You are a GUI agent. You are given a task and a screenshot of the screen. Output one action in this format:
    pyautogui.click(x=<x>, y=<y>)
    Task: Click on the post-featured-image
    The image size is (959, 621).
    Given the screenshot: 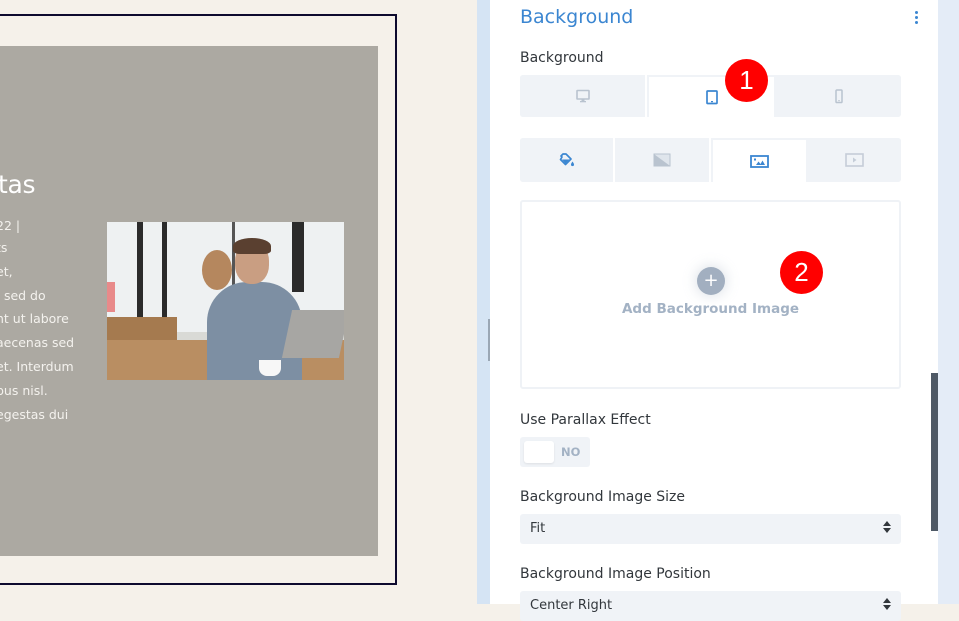 What is the action you would take?
    pyautogui.click(x=225, y=301)
    